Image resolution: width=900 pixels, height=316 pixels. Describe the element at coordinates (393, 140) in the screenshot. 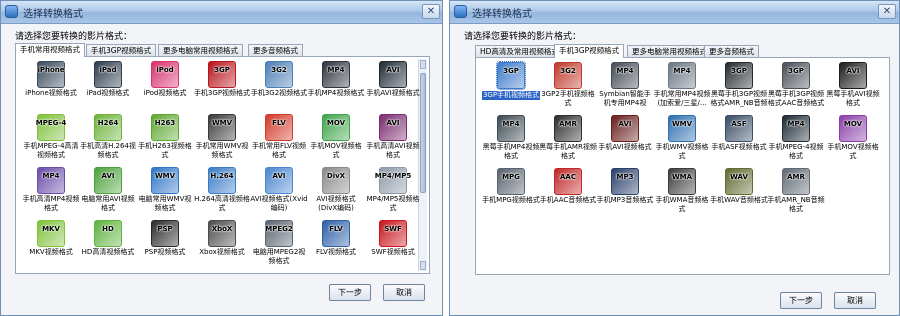

I see `format-item: AVI 手机高清AVI视频格式` at that location.